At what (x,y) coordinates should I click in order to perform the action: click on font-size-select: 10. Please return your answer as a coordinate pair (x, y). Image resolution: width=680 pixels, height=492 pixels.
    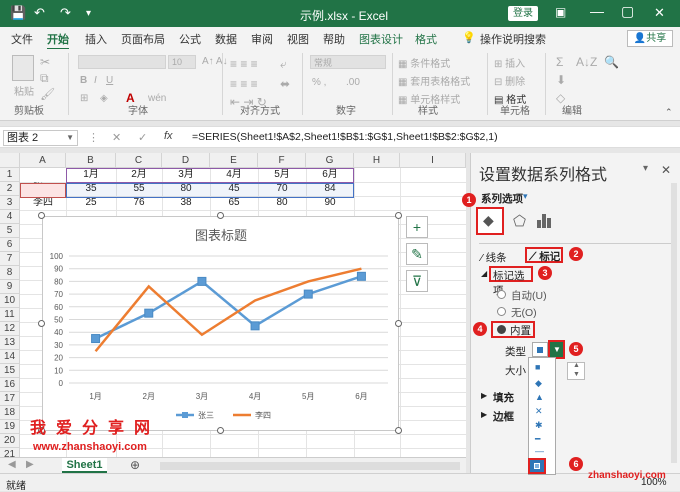
    Looking at the image, I should click on (182, 62).